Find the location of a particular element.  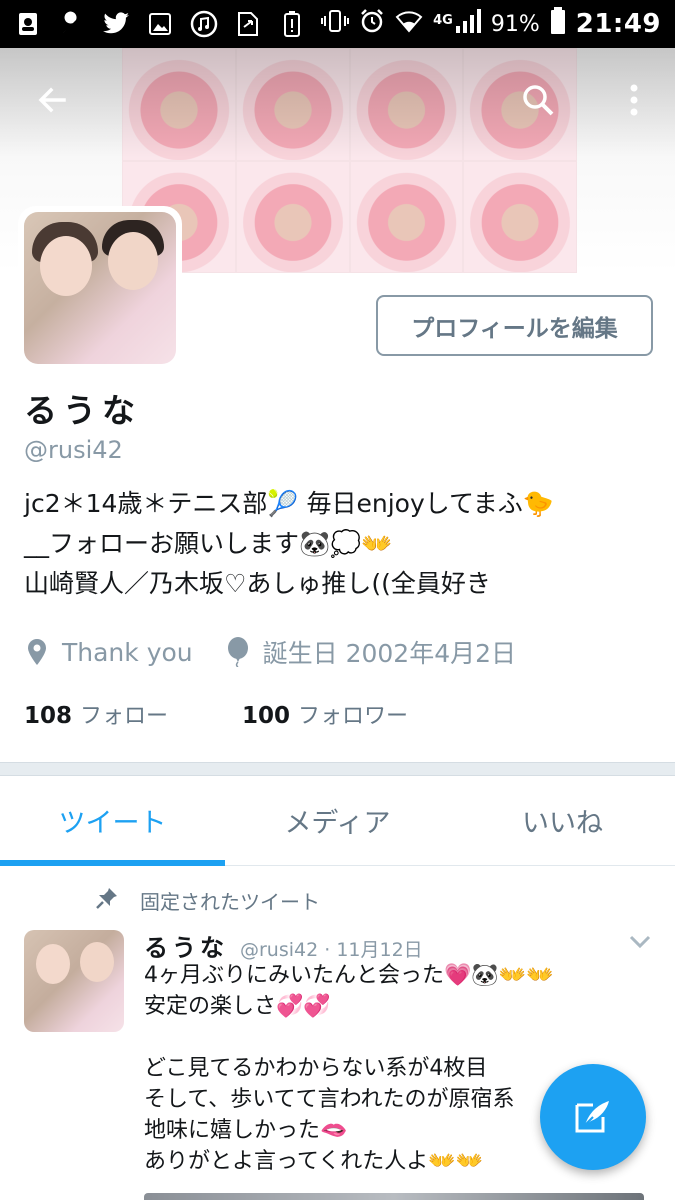

avatar-image is located at coordinates (100, 288).